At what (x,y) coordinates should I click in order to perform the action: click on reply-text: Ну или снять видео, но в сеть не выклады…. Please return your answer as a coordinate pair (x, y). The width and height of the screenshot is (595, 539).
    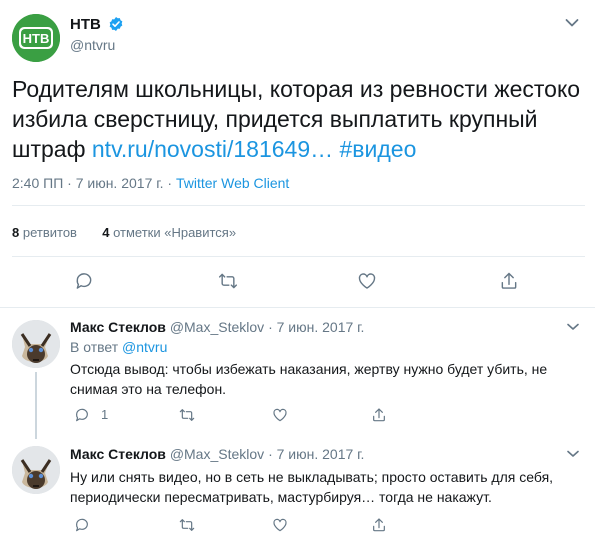
    Looking at the image, I should click on (312, 487).